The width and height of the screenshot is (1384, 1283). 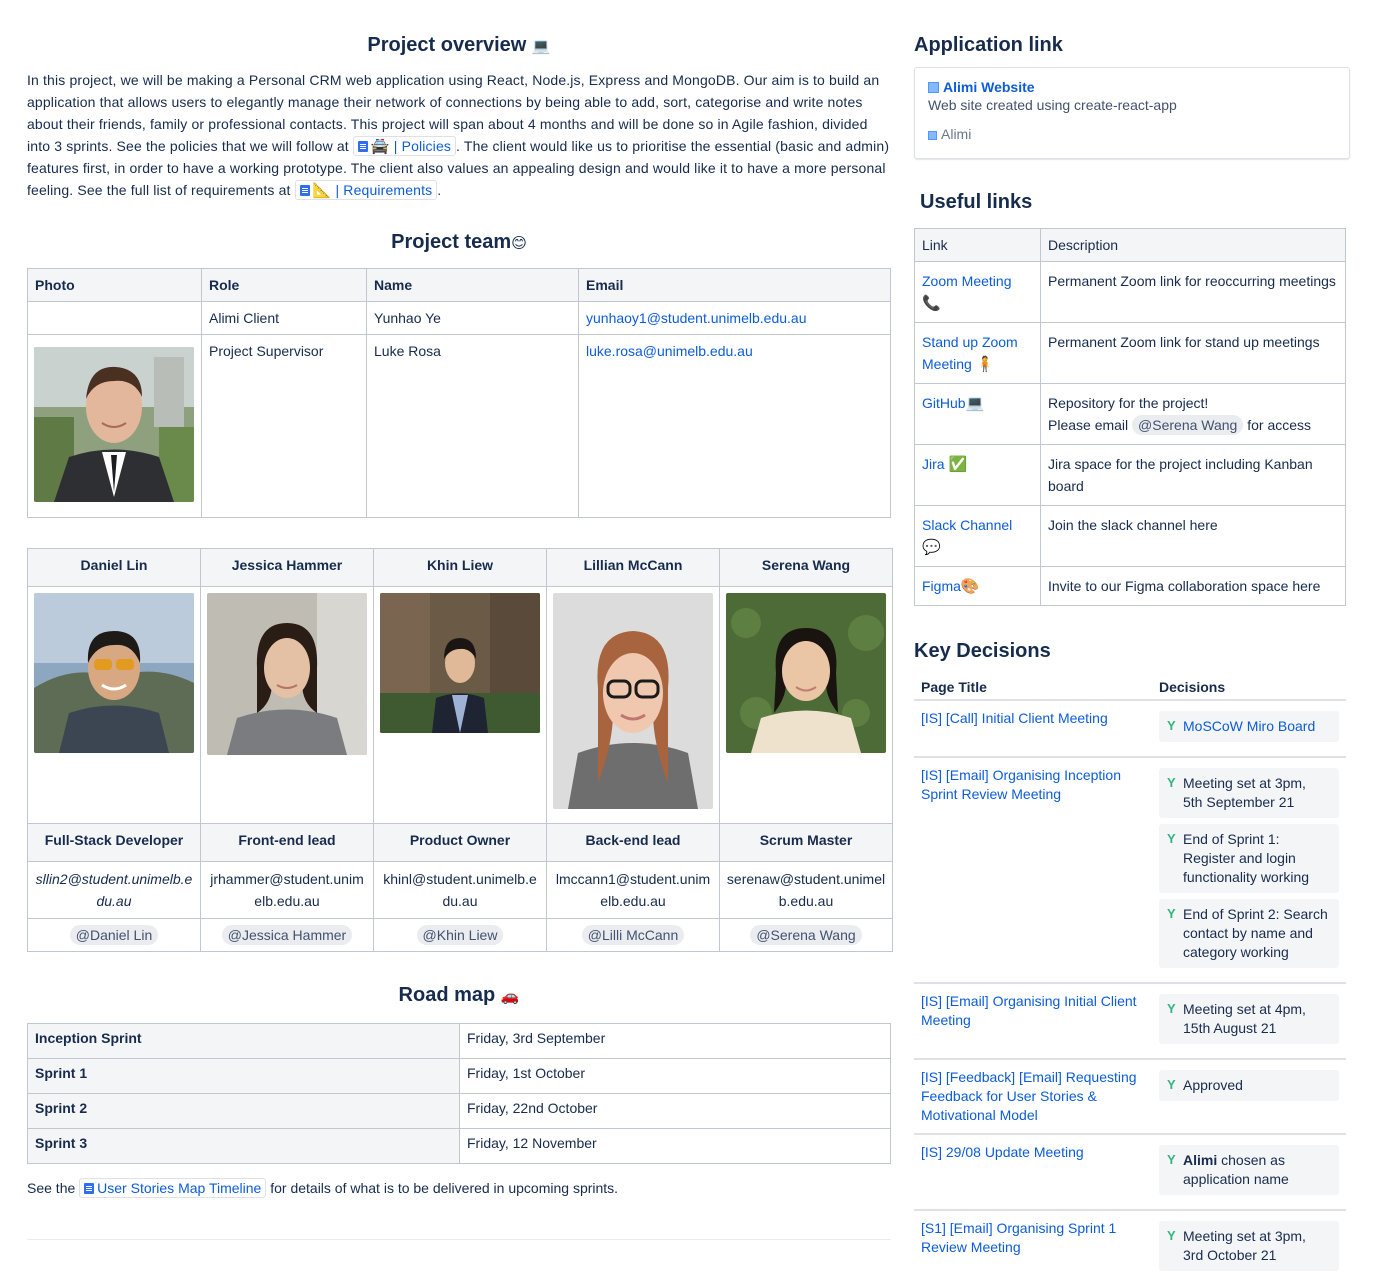 I want to click on useful-header: Link Description, so click(x=1130, y=245).